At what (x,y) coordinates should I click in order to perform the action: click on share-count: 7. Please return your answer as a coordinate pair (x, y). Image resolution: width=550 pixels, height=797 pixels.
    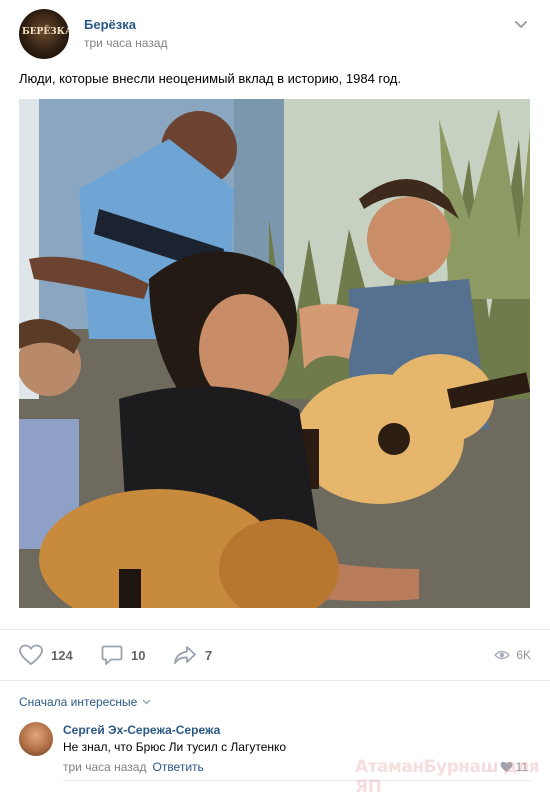
    Looking at the image, I should click on (209, 655).